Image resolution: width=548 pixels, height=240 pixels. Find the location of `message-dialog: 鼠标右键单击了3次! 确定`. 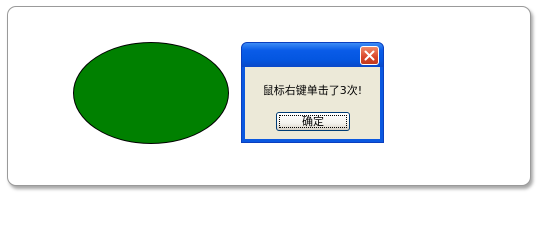

message-dialog: 鼠标右键单击了3次! 确定 is located at coordinates (312, 92).